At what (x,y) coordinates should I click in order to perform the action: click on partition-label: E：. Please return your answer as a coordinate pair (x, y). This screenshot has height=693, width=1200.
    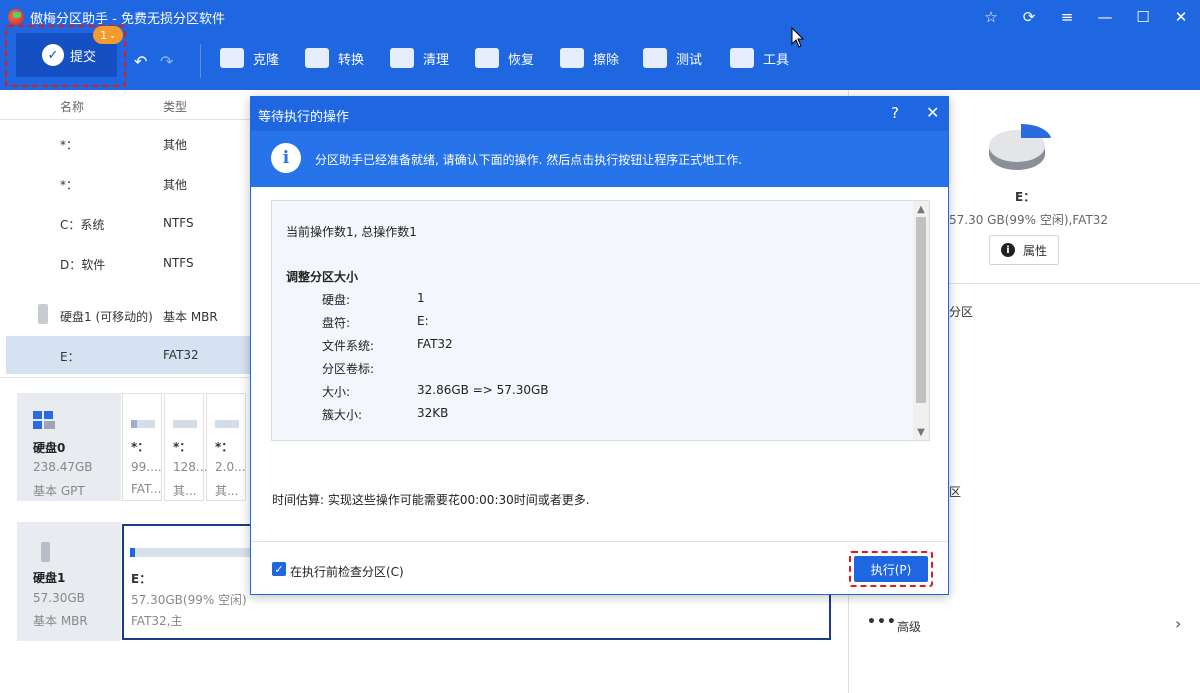
    Looking at the image, I should click on (141, 579).